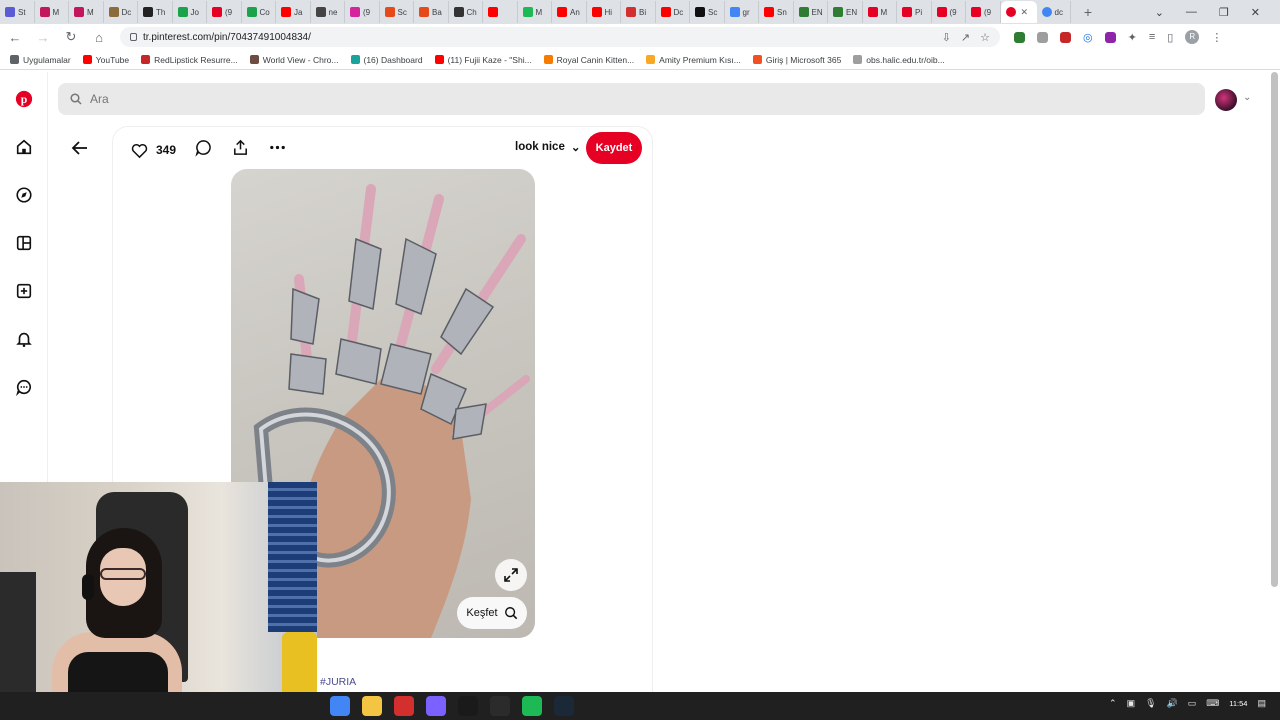  Describe the element at coordinates (80, 148) in the screenshot. I see `back-arrow-icon` at that location.